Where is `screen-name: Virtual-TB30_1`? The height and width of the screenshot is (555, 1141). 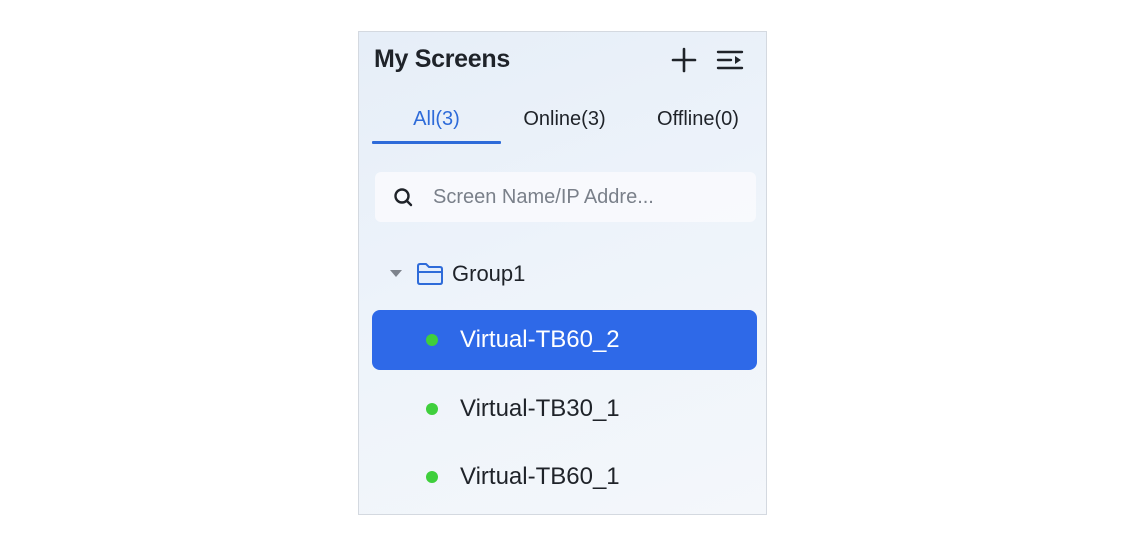
screen-name: Virtual-TB30_1 is located at coordinates (540, 408).